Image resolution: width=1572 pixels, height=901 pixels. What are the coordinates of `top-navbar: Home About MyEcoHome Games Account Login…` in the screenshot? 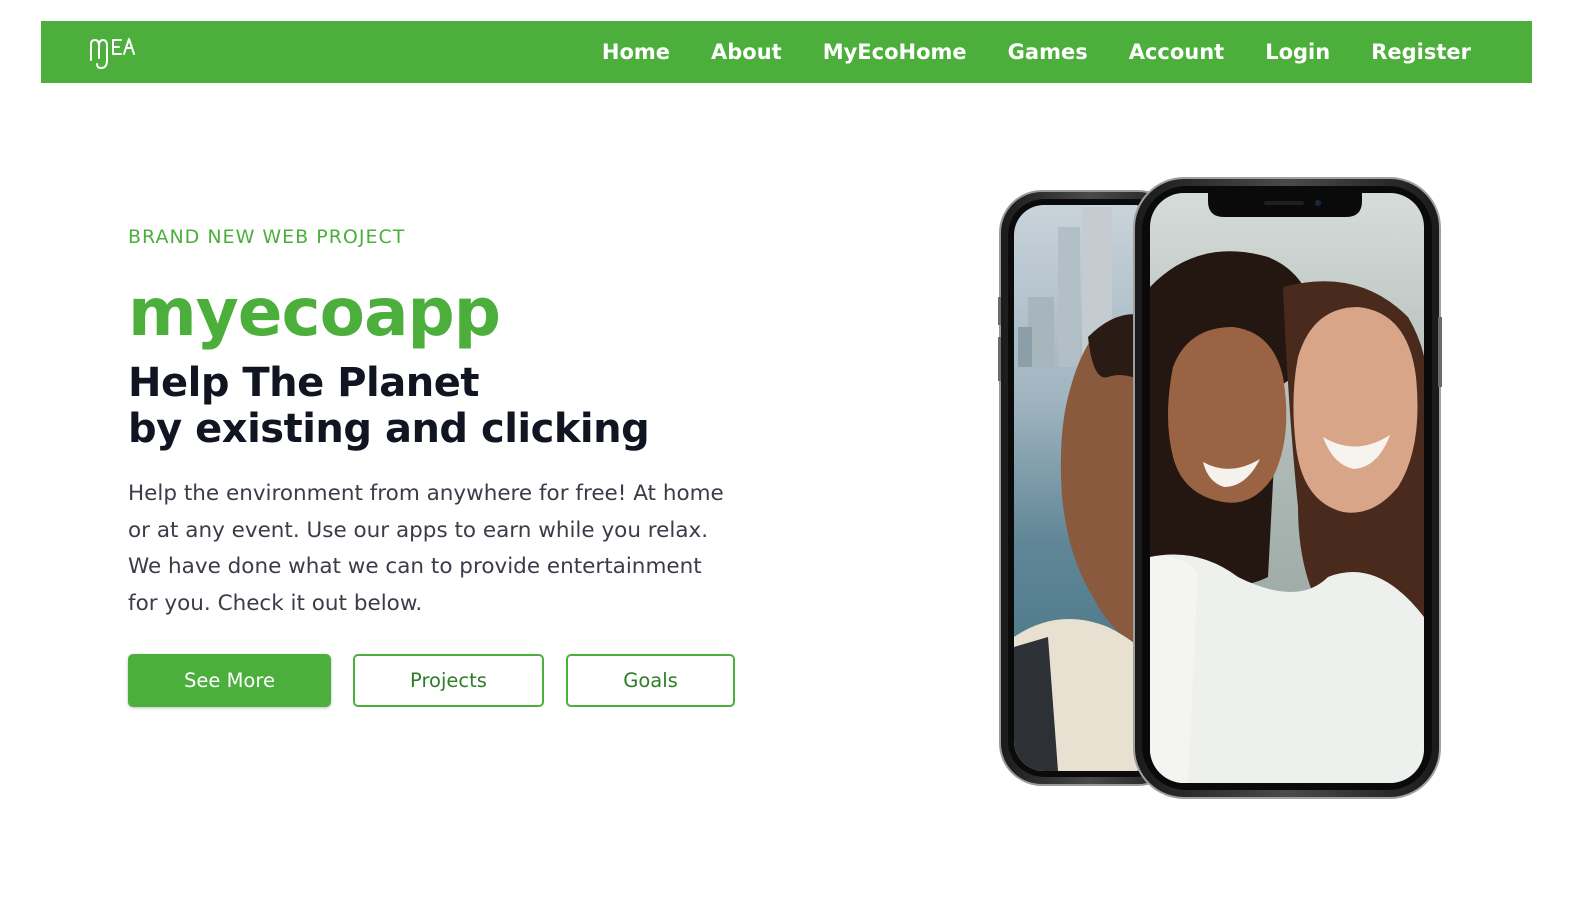 It's located at (786, 52).